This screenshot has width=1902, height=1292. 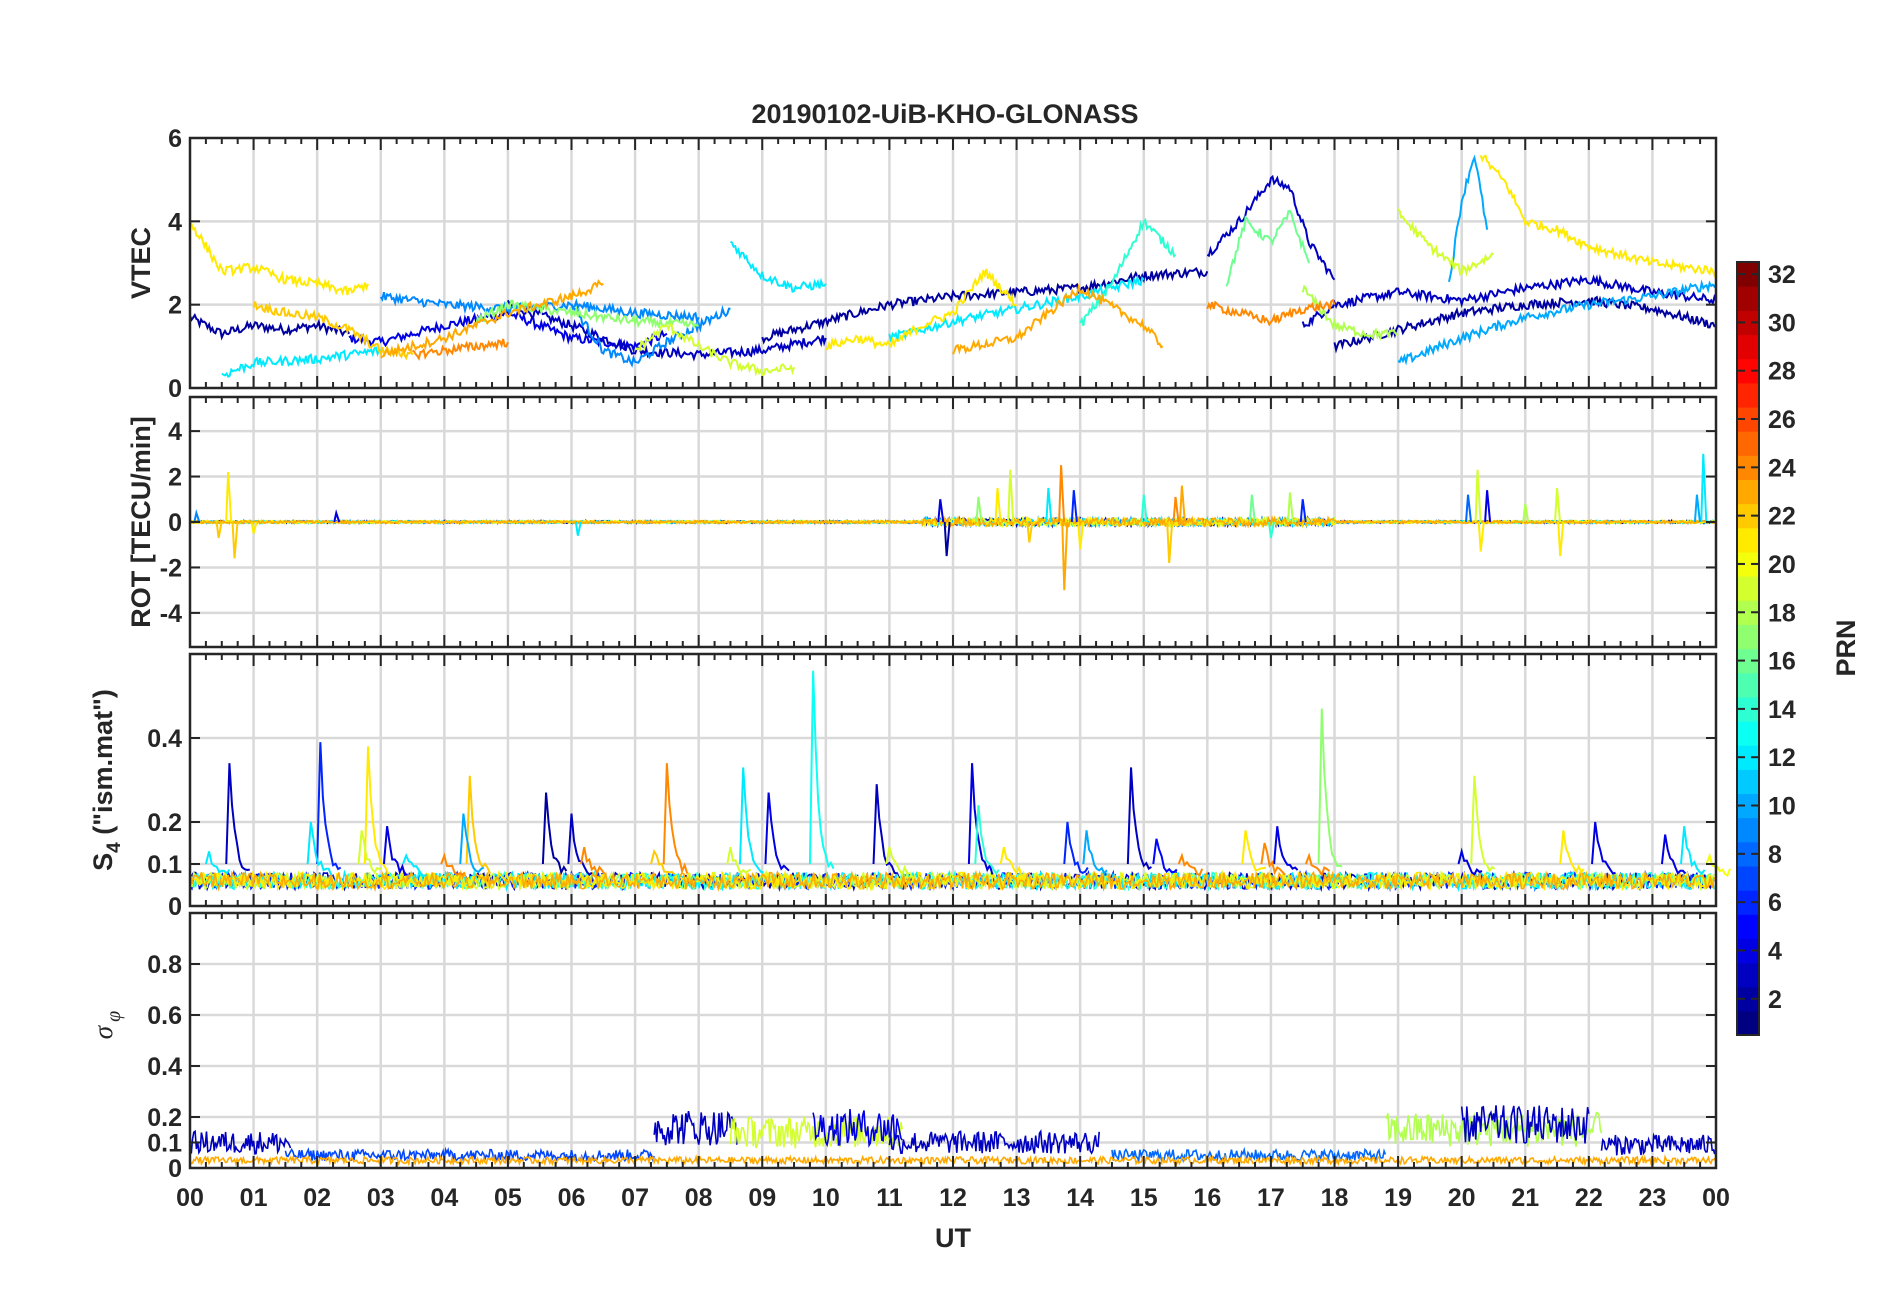 I want to click on x-tick-label: 16, so click(x=1207, y=1198).